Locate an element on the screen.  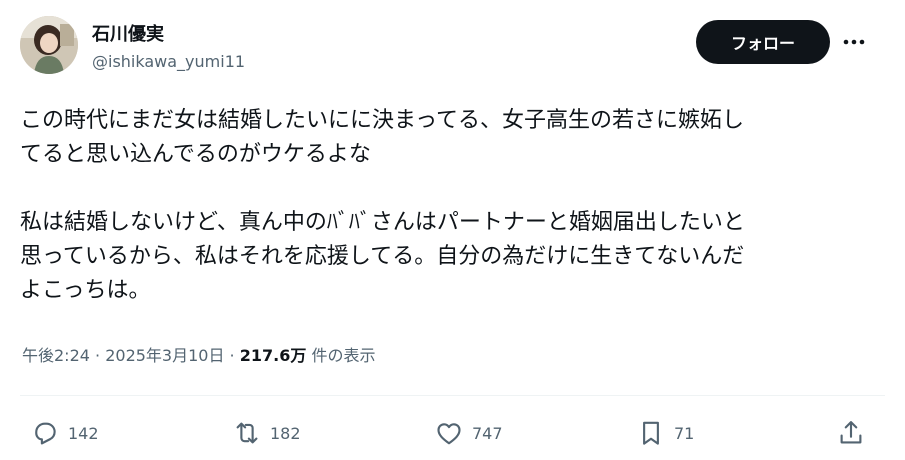
more-button is located at coordinates (854, 42).